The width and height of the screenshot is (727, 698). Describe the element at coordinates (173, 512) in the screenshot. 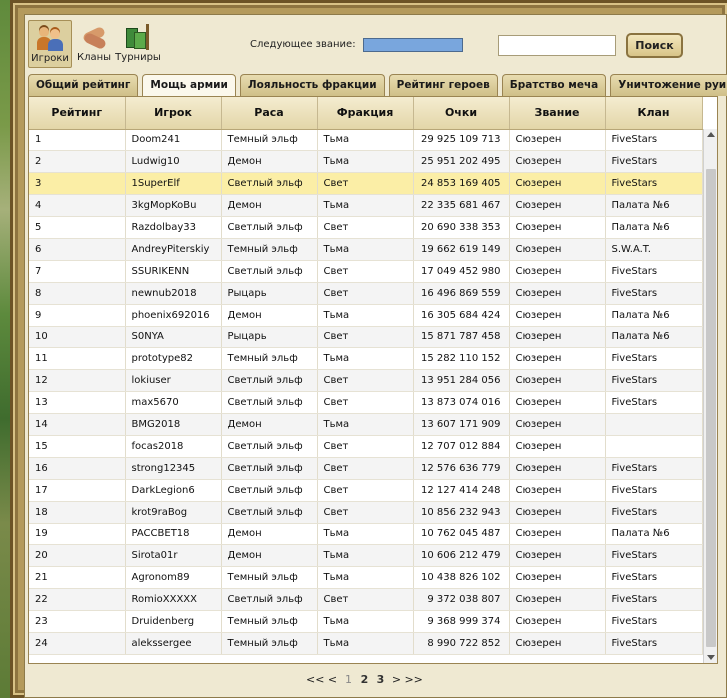

I see `table-cell: krot9raBog` at that location.